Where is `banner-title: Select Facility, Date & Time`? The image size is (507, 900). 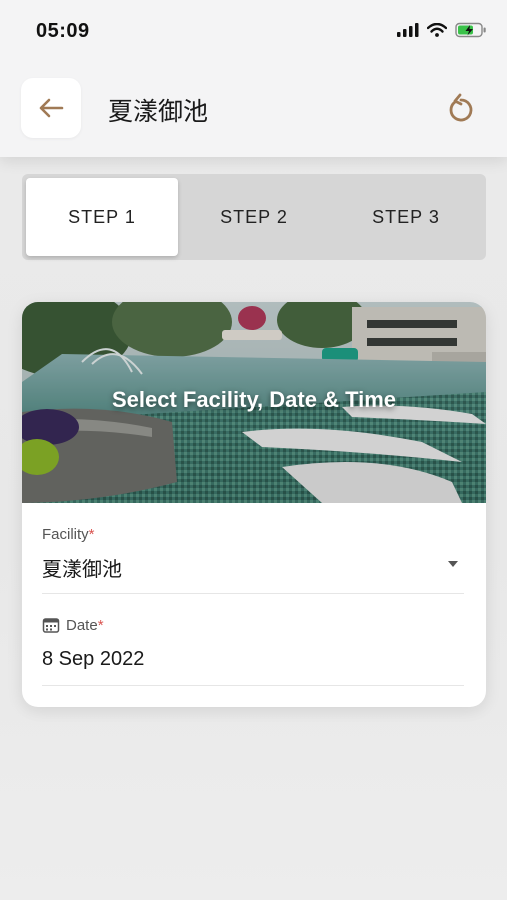
banner-title: Select Facility, Date & Time is located at coordinates (254, 399).